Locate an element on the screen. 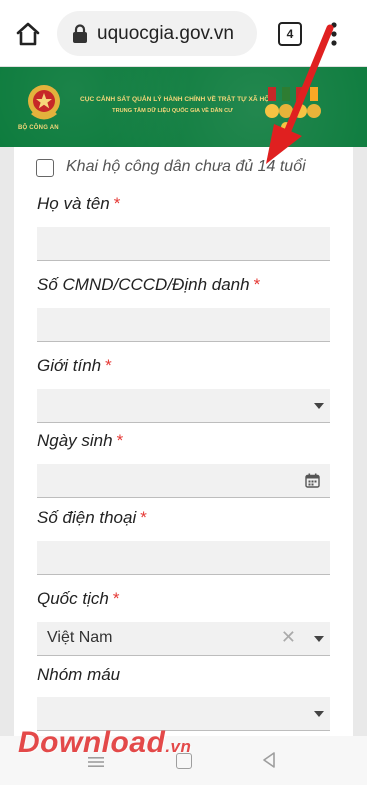 The height and width of the screenshot is (785, 367). id-number-input is located at coordinates (183, 325).